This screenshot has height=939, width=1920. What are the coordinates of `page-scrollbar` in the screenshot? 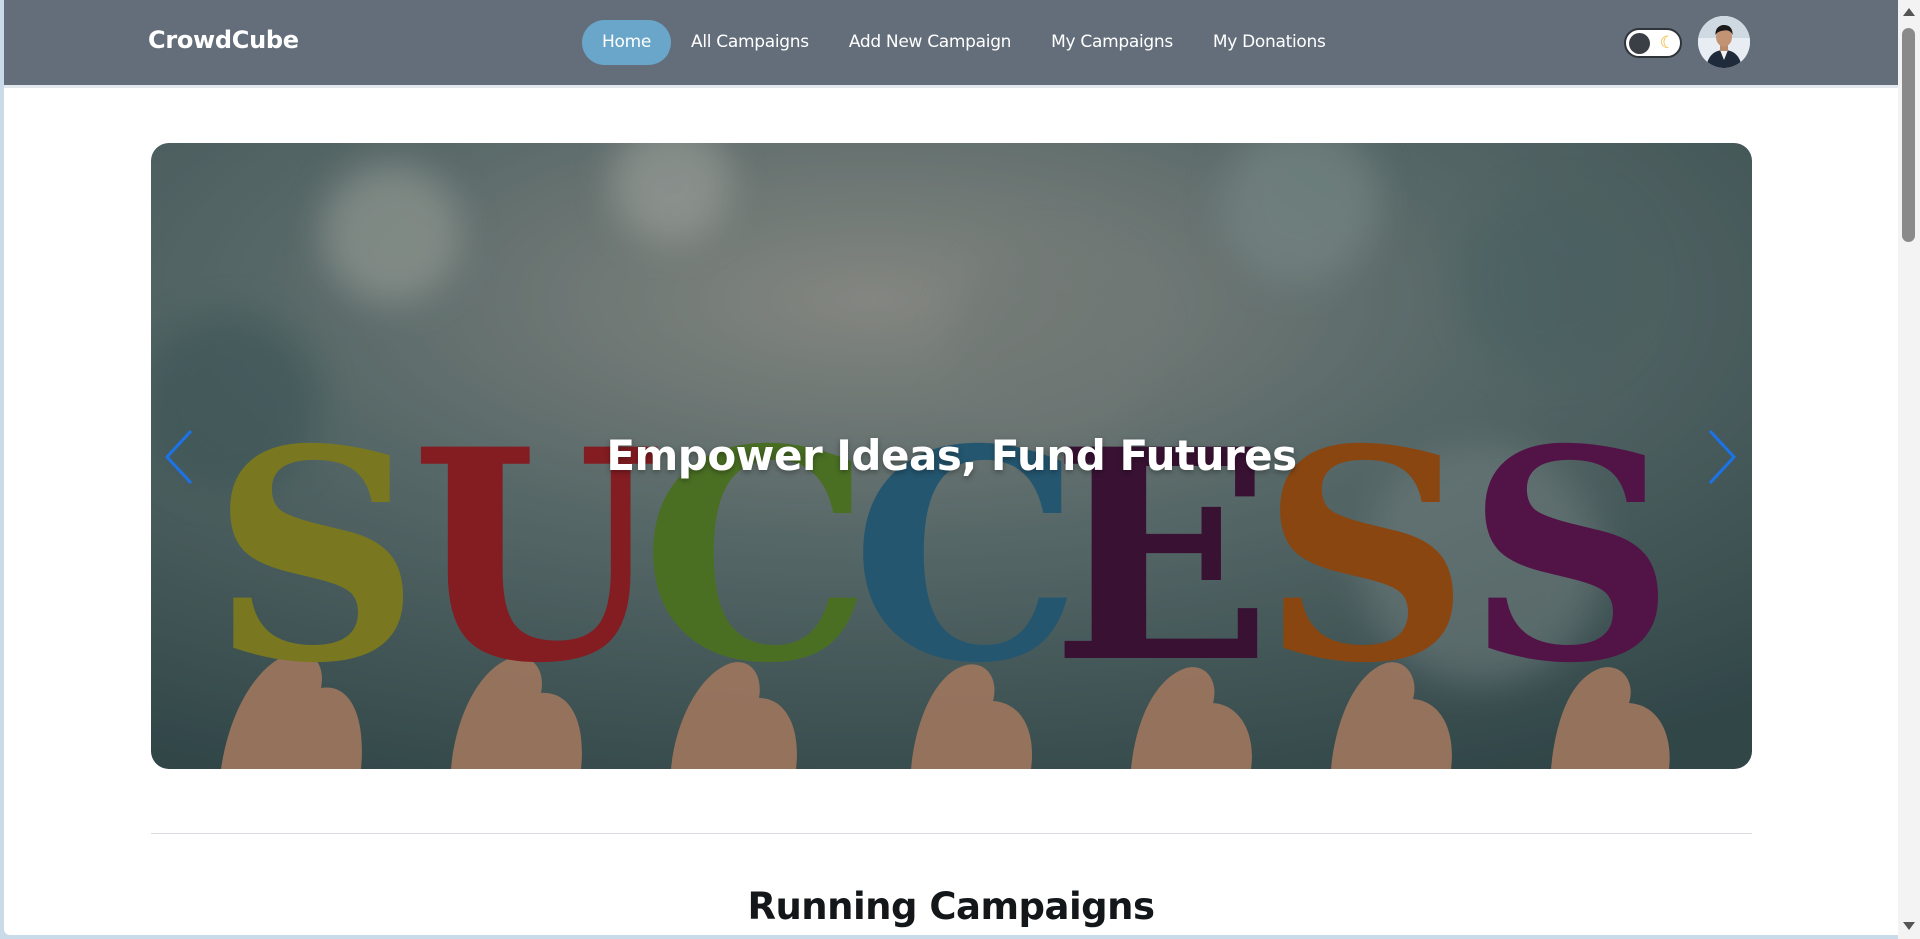 It's located at (1909, 469).